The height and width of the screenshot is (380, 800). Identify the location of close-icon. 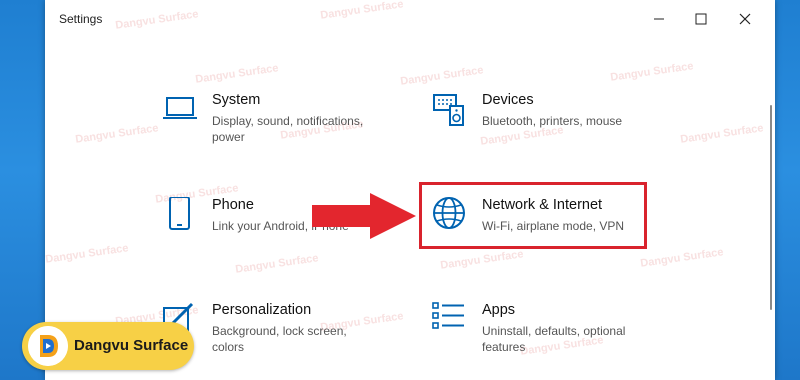
(745, 19).